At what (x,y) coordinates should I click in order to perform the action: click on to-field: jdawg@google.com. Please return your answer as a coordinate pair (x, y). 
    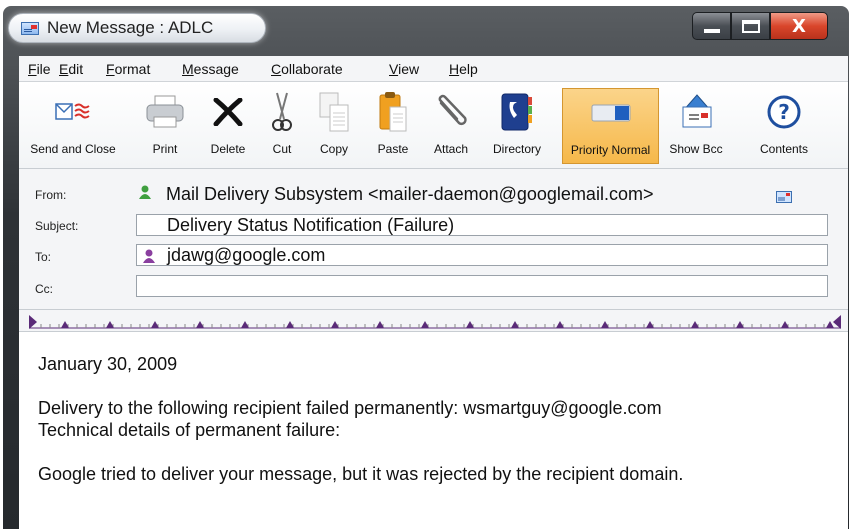
    Looking at the image, I should click on (482, 255).